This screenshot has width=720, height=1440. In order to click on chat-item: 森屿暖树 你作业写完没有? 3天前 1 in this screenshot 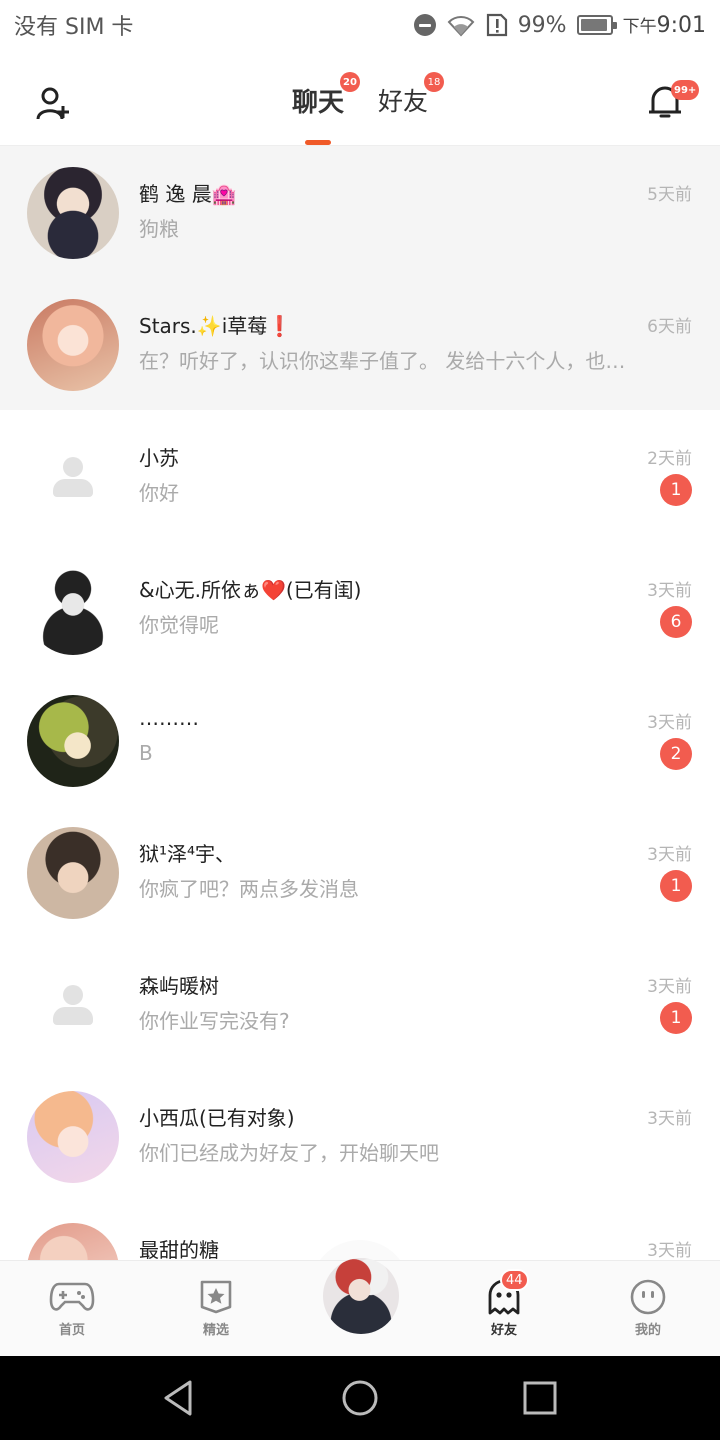, I will do `click(360, 1004)`.